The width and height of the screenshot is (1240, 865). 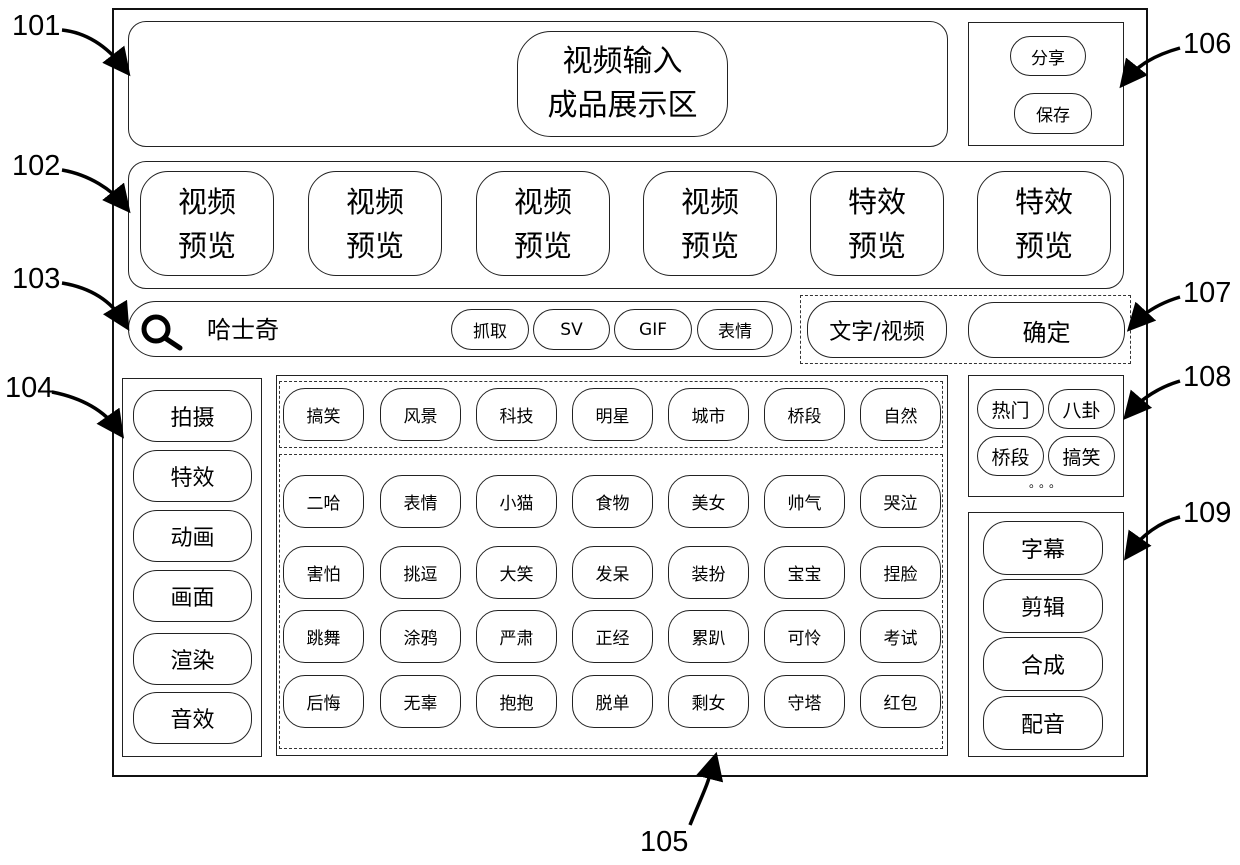 I want to click on category-chip-6: 桥段, so click(x=804, y=414).